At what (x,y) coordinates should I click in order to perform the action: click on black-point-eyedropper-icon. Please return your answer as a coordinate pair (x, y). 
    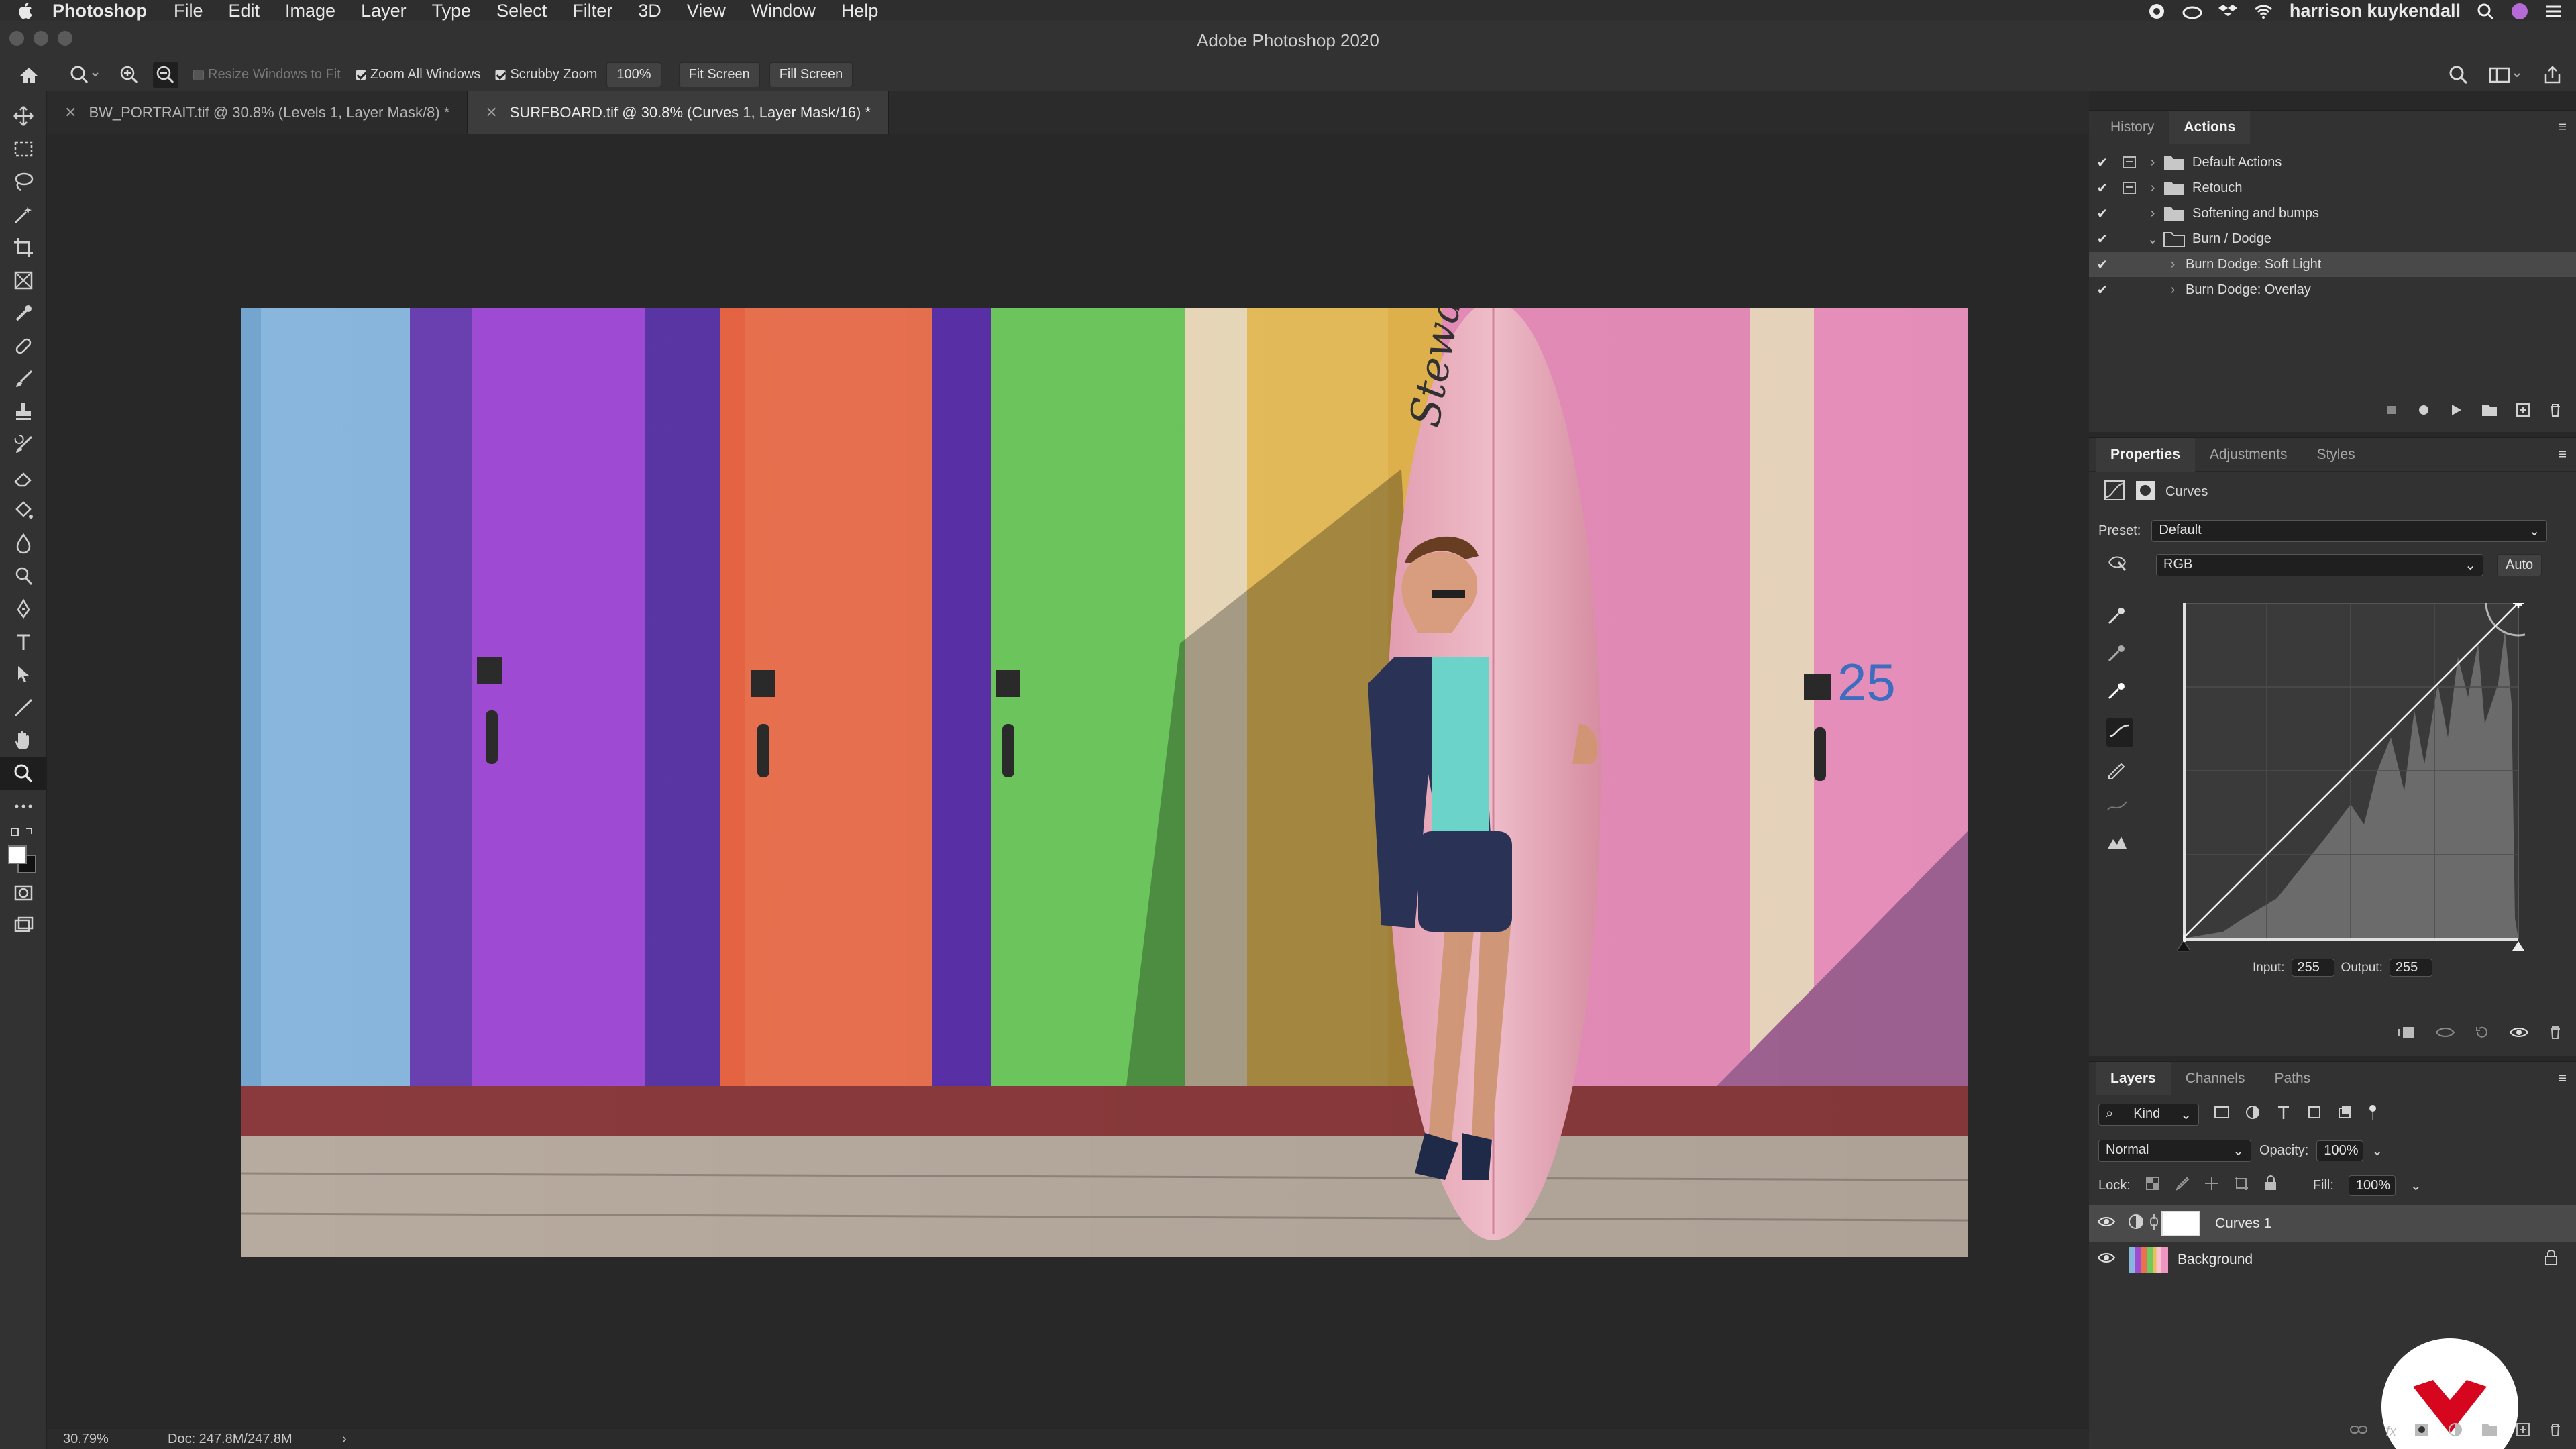
    Looking at the image, I should click on (2119, 618).